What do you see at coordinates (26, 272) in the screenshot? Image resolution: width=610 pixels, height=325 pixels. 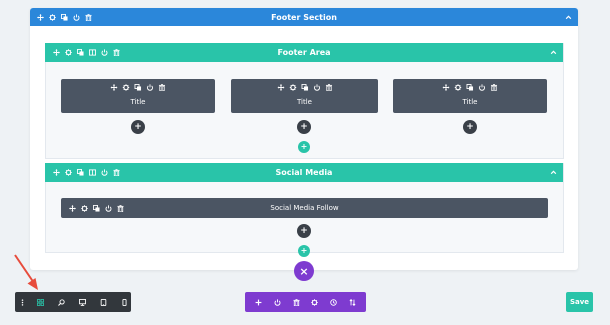 I see `annotation-arrow-icon` at bounding box center [26, 272].